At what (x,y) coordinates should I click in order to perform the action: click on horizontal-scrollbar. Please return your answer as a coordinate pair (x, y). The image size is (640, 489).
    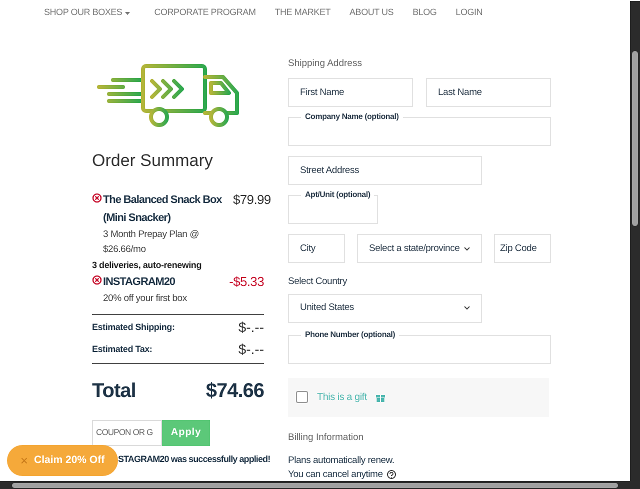
    Looking at the image, I should click on (320, 485).